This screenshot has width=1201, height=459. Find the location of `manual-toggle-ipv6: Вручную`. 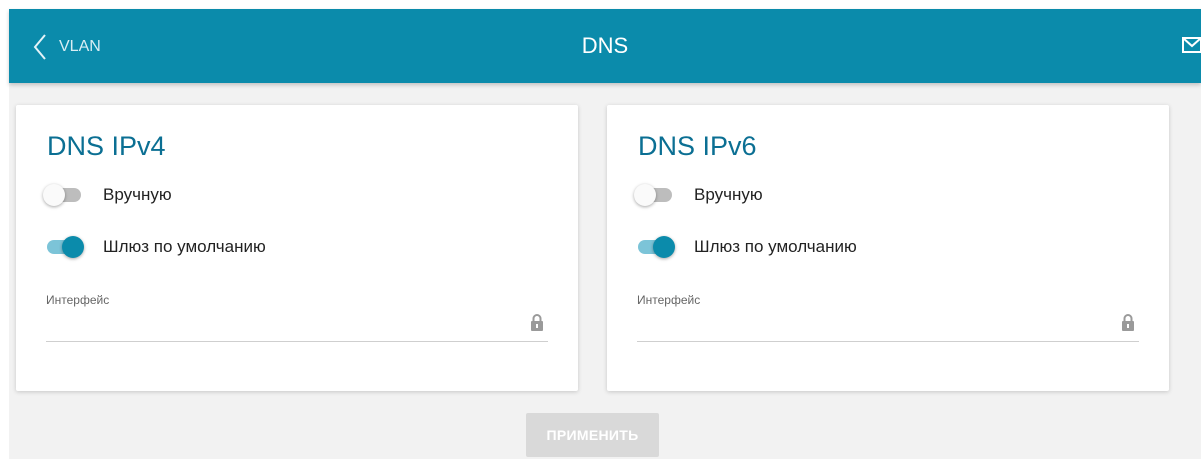

manual-toggle-ipv6: Вручную is located at coordinates (698, 195).